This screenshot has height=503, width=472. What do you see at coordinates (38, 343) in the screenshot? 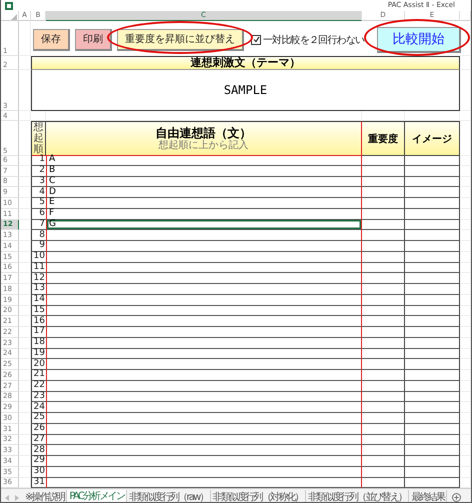
I see `order-number: 18` at bounding box center [38, 343].